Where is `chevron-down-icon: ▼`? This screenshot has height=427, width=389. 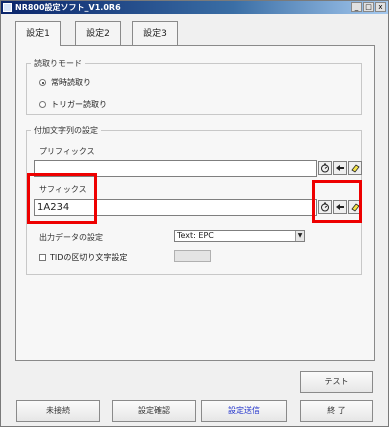
chevron-down-icon: ▼ is located at coordinates (299, 236).